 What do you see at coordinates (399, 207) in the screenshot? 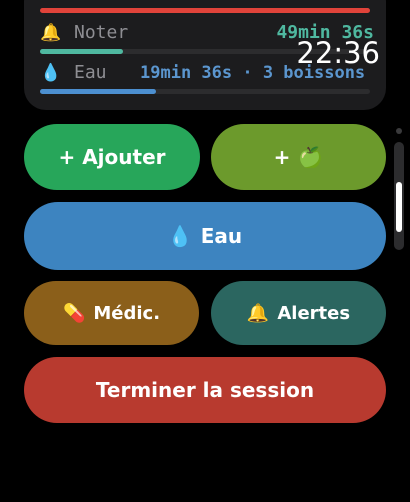
I see `scroll-thumb` at bounding box center [399, 207].